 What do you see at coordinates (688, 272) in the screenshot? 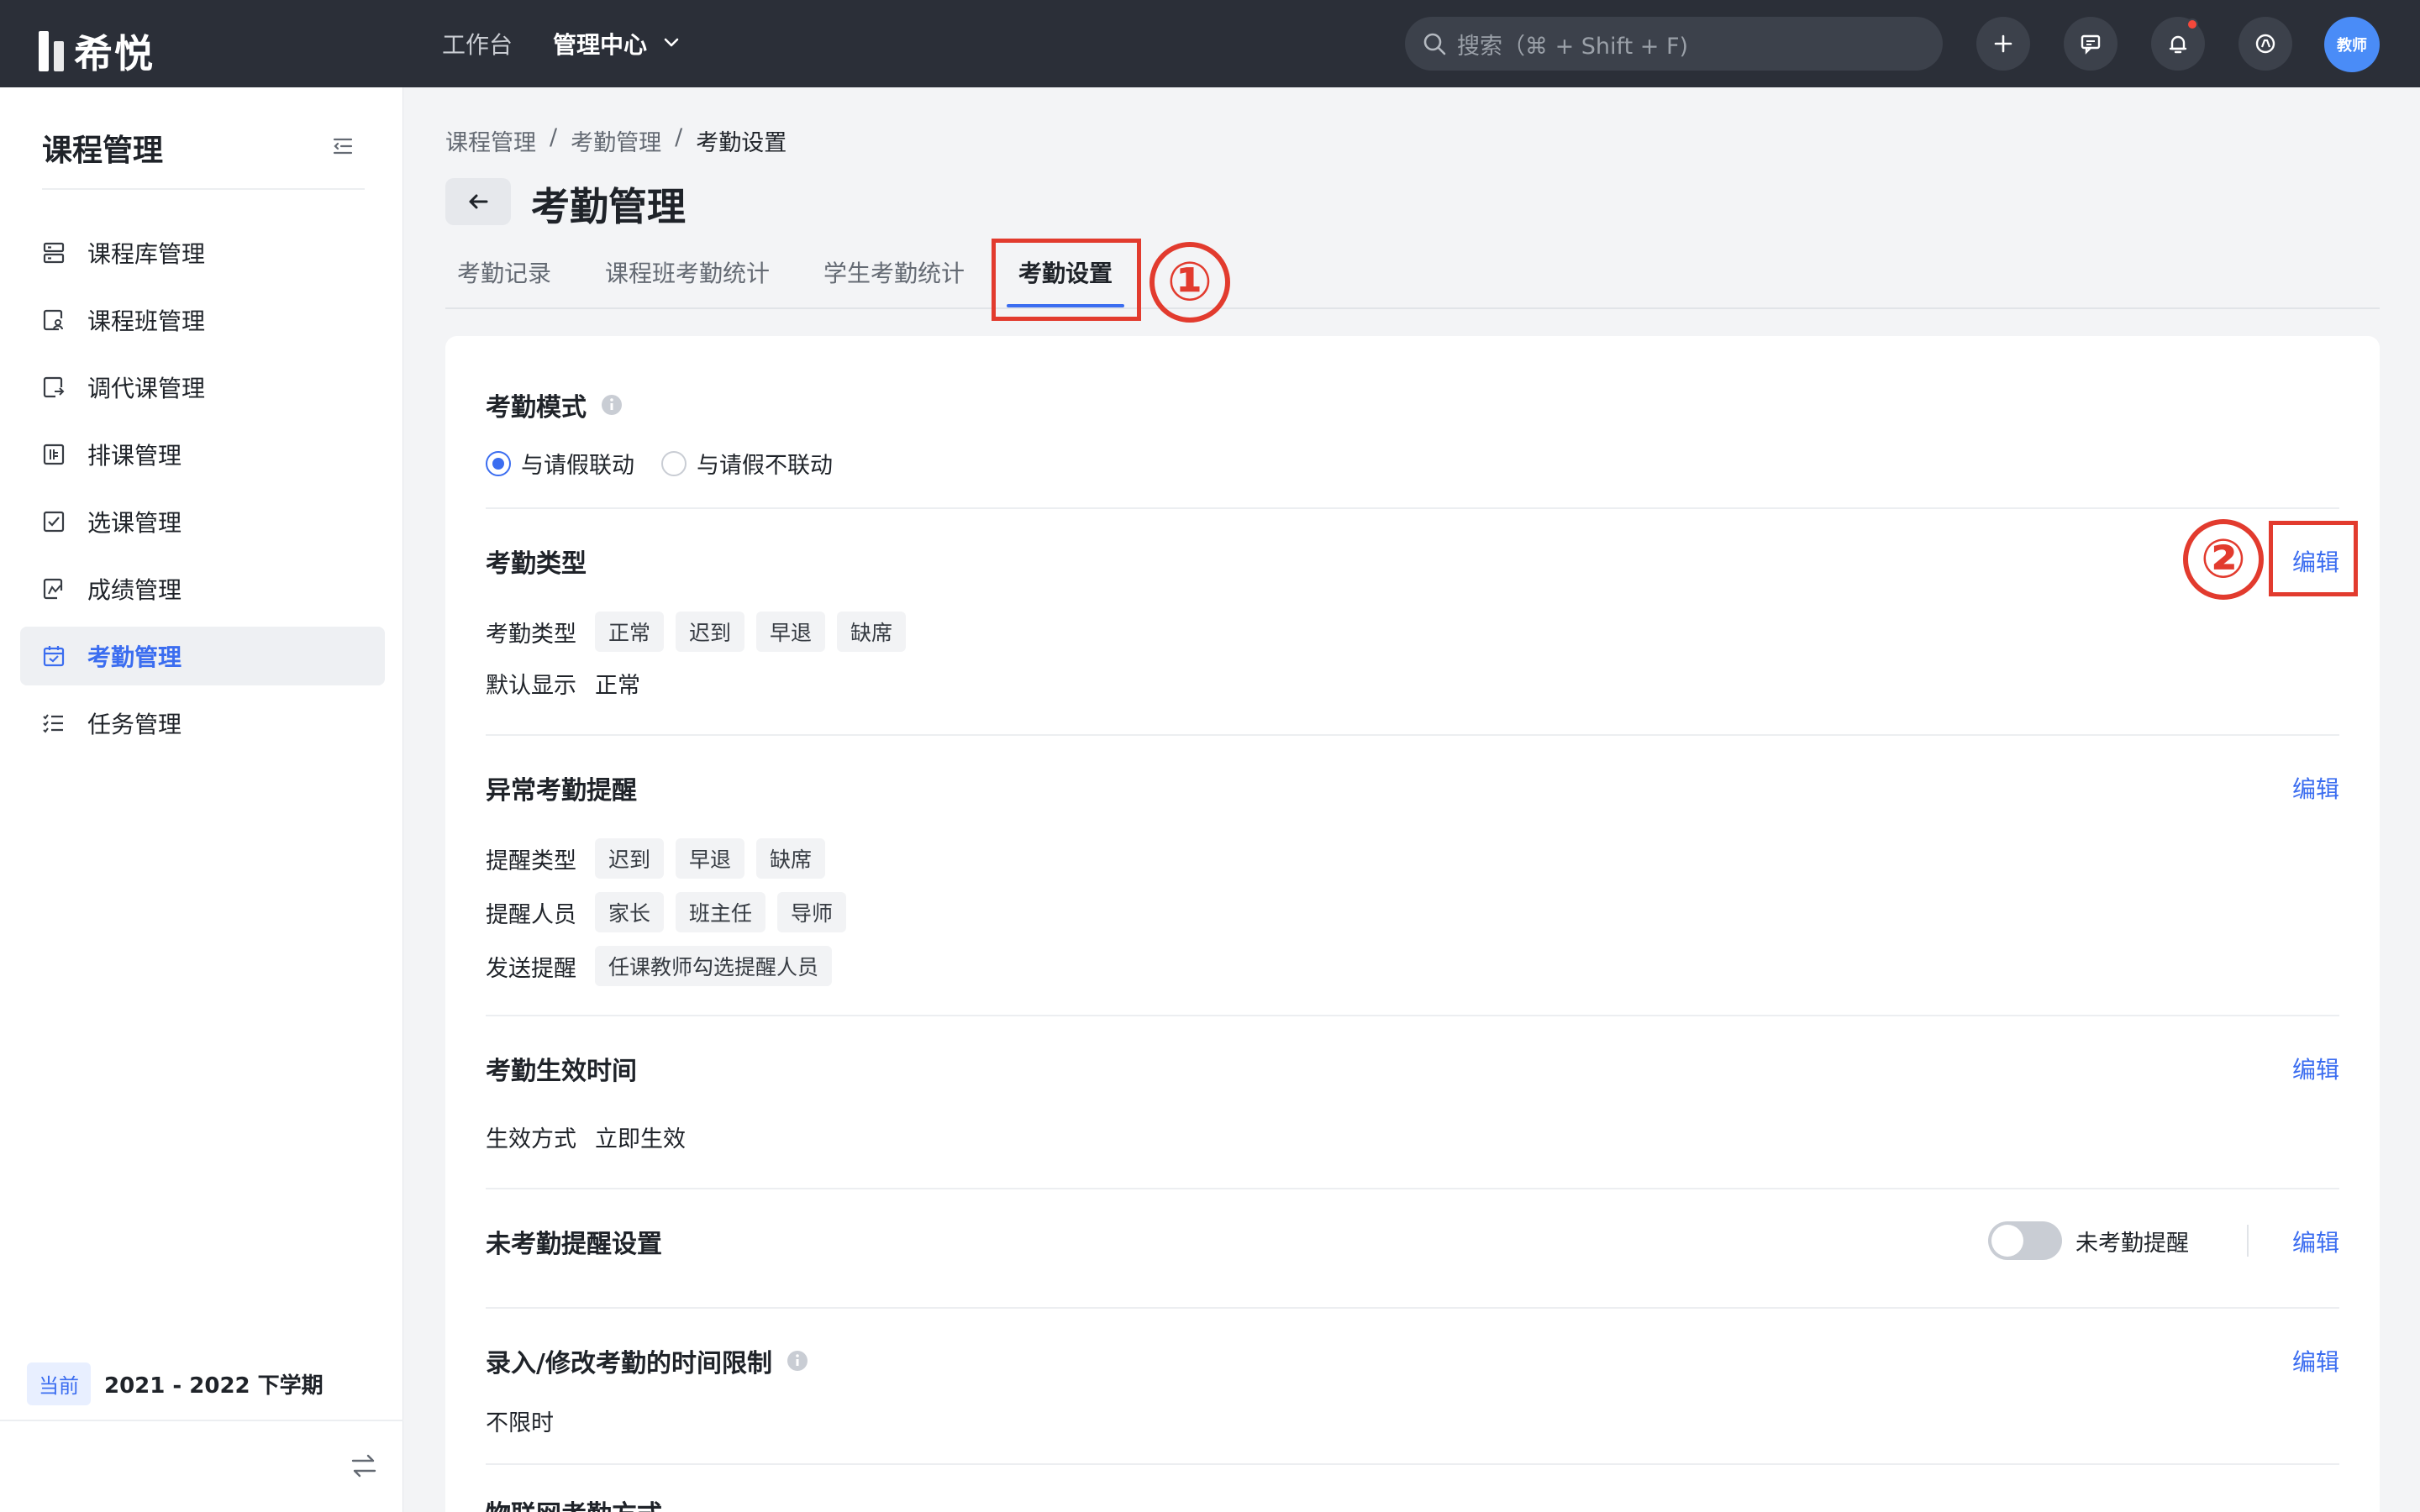
I see `tab-class-stats: 课程班考勤统计` at bounding box center [688, 272].